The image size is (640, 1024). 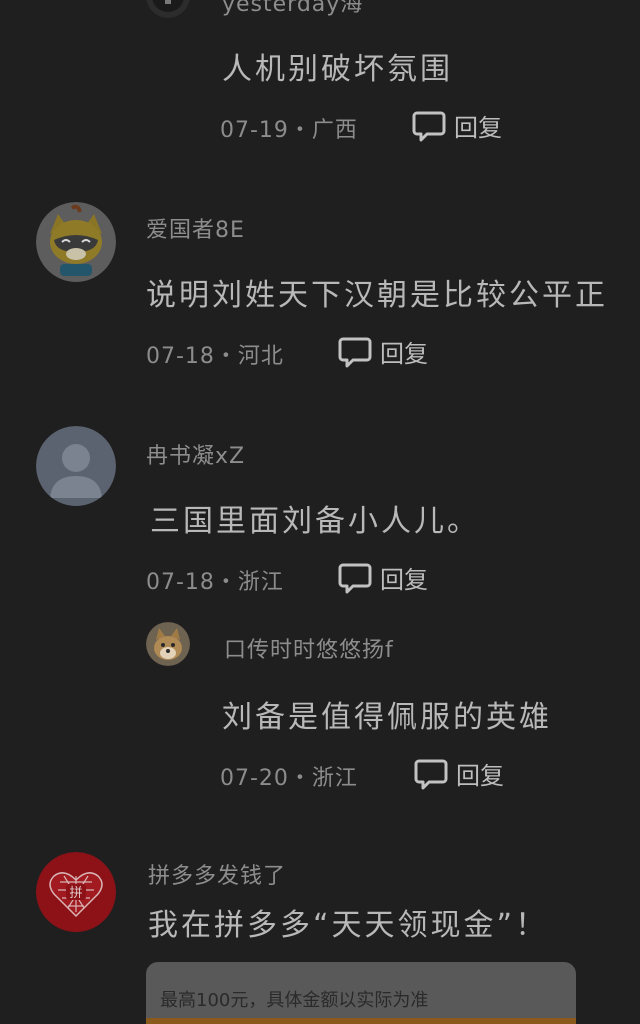 I want to click on pinduoduo-logo: 拼, so click(x=76, y=892).